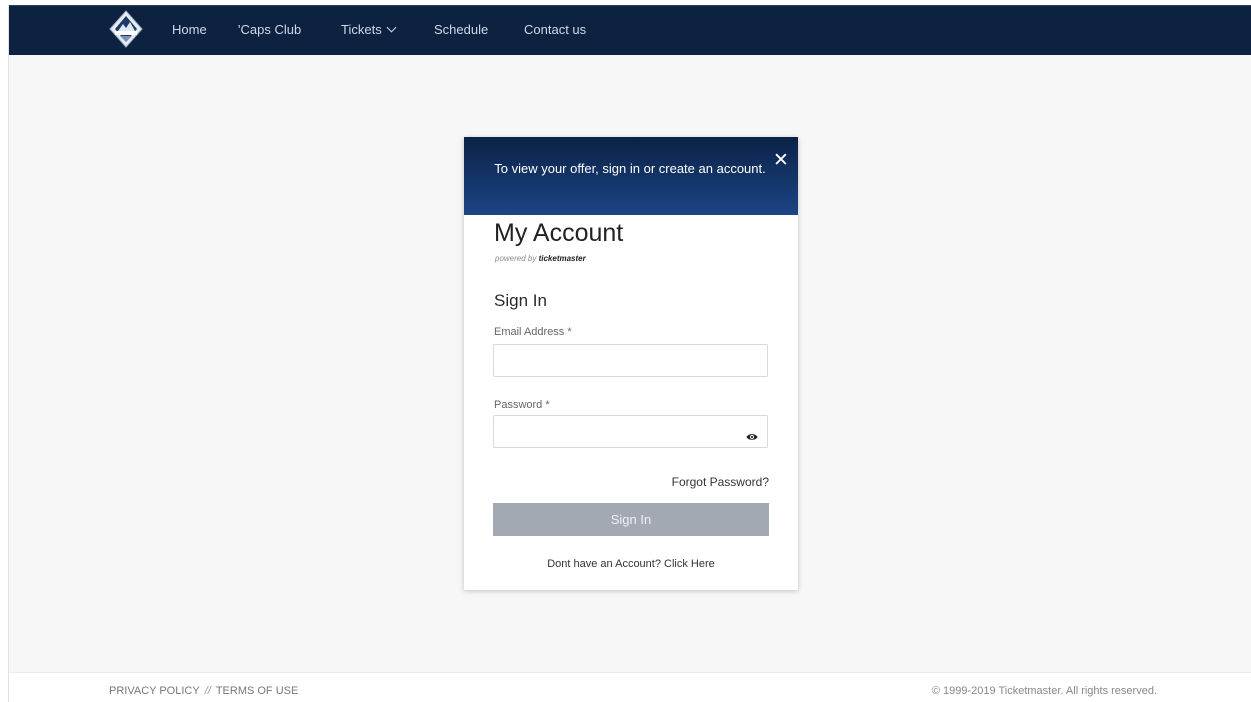 This screenshot has width=1251, height=702. What do you see at coordinates (361, 29) in the screenshot?
I see `nav-tickets-label: Tickets` at bounding box center [361, 29].